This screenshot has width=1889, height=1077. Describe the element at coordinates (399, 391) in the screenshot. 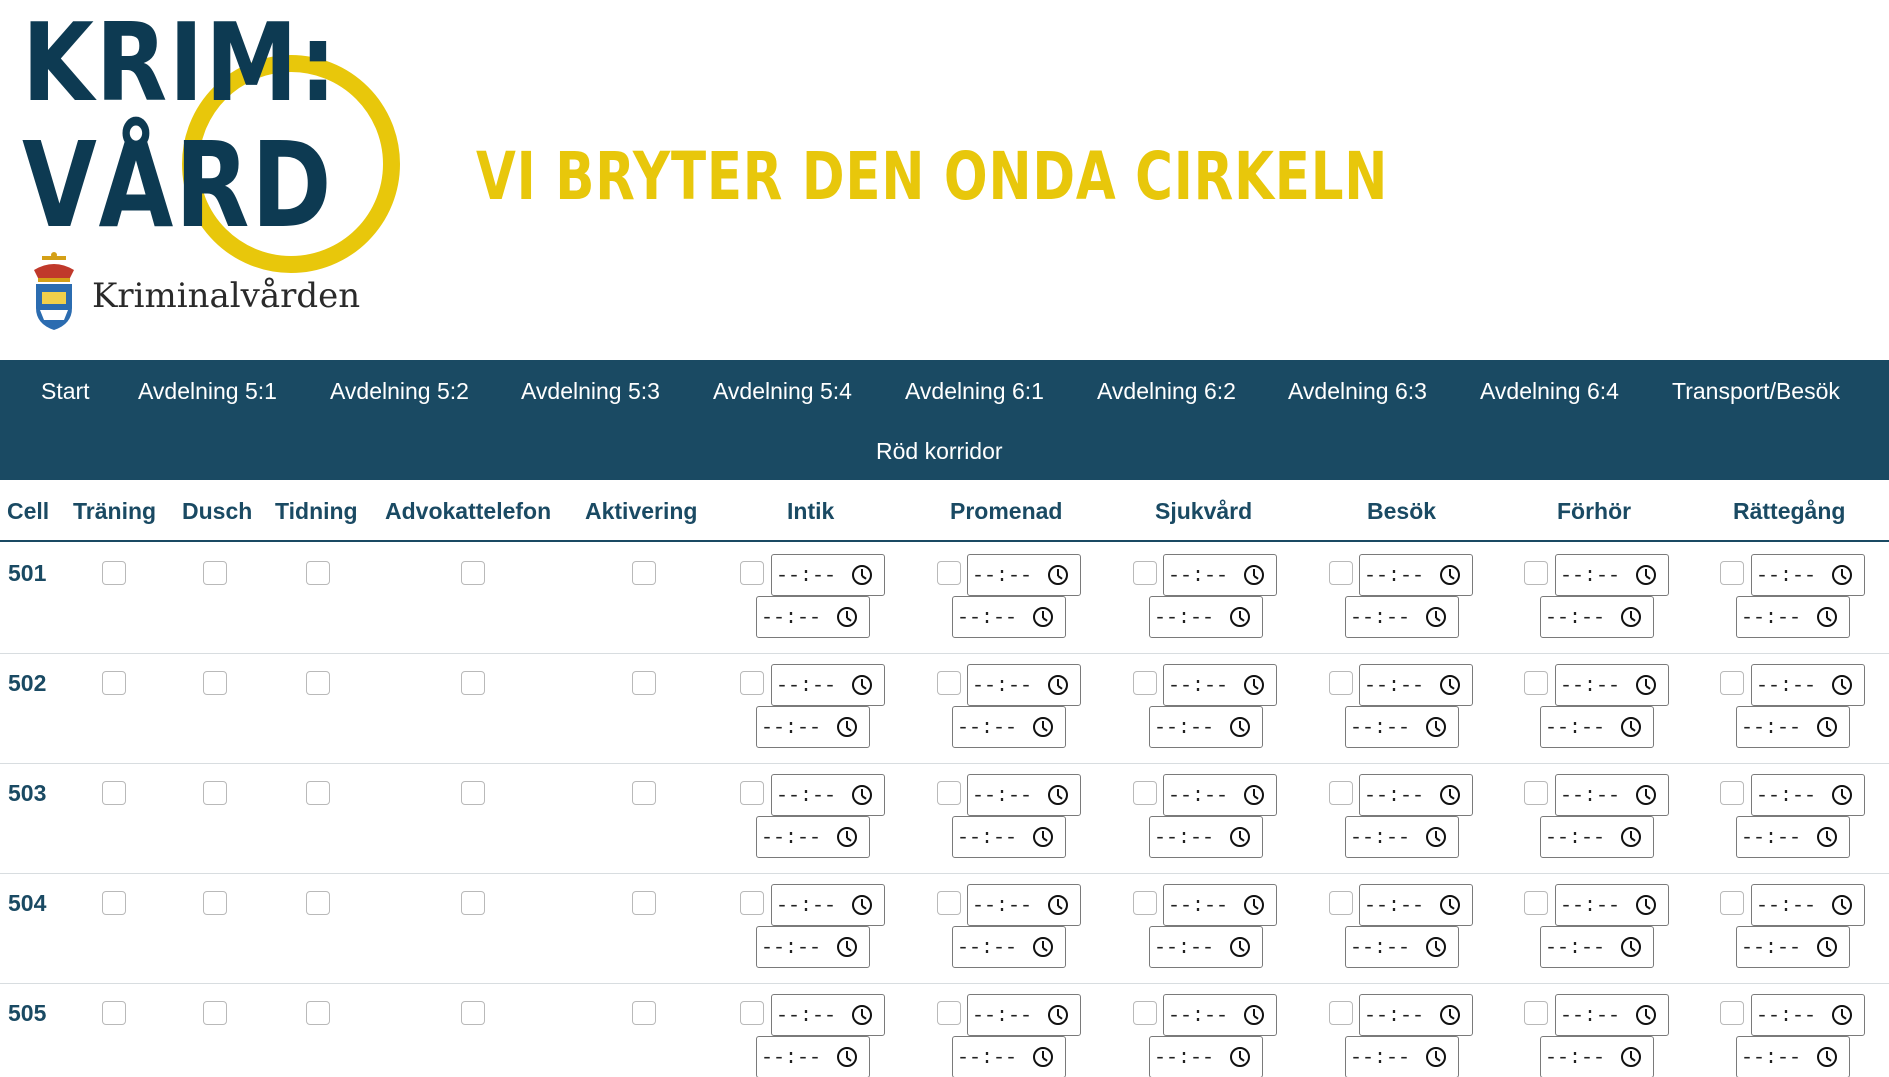

I see `nav-item-avdelning-5-2: Avdelning 5:2` at that location.